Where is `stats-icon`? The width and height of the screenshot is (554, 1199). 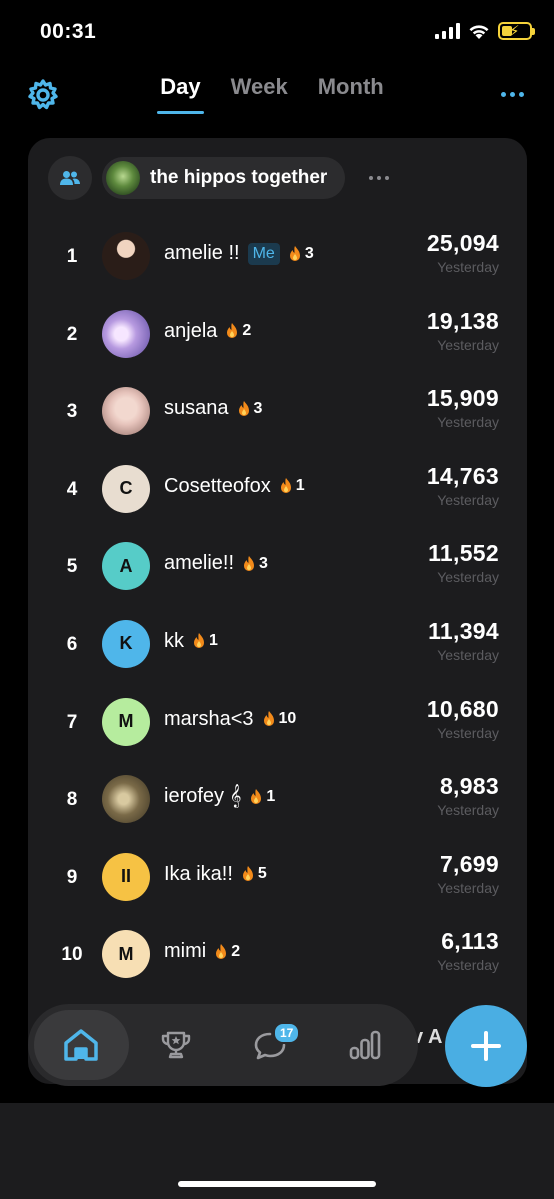
stats-icon is located at coordinates (365, 1045).